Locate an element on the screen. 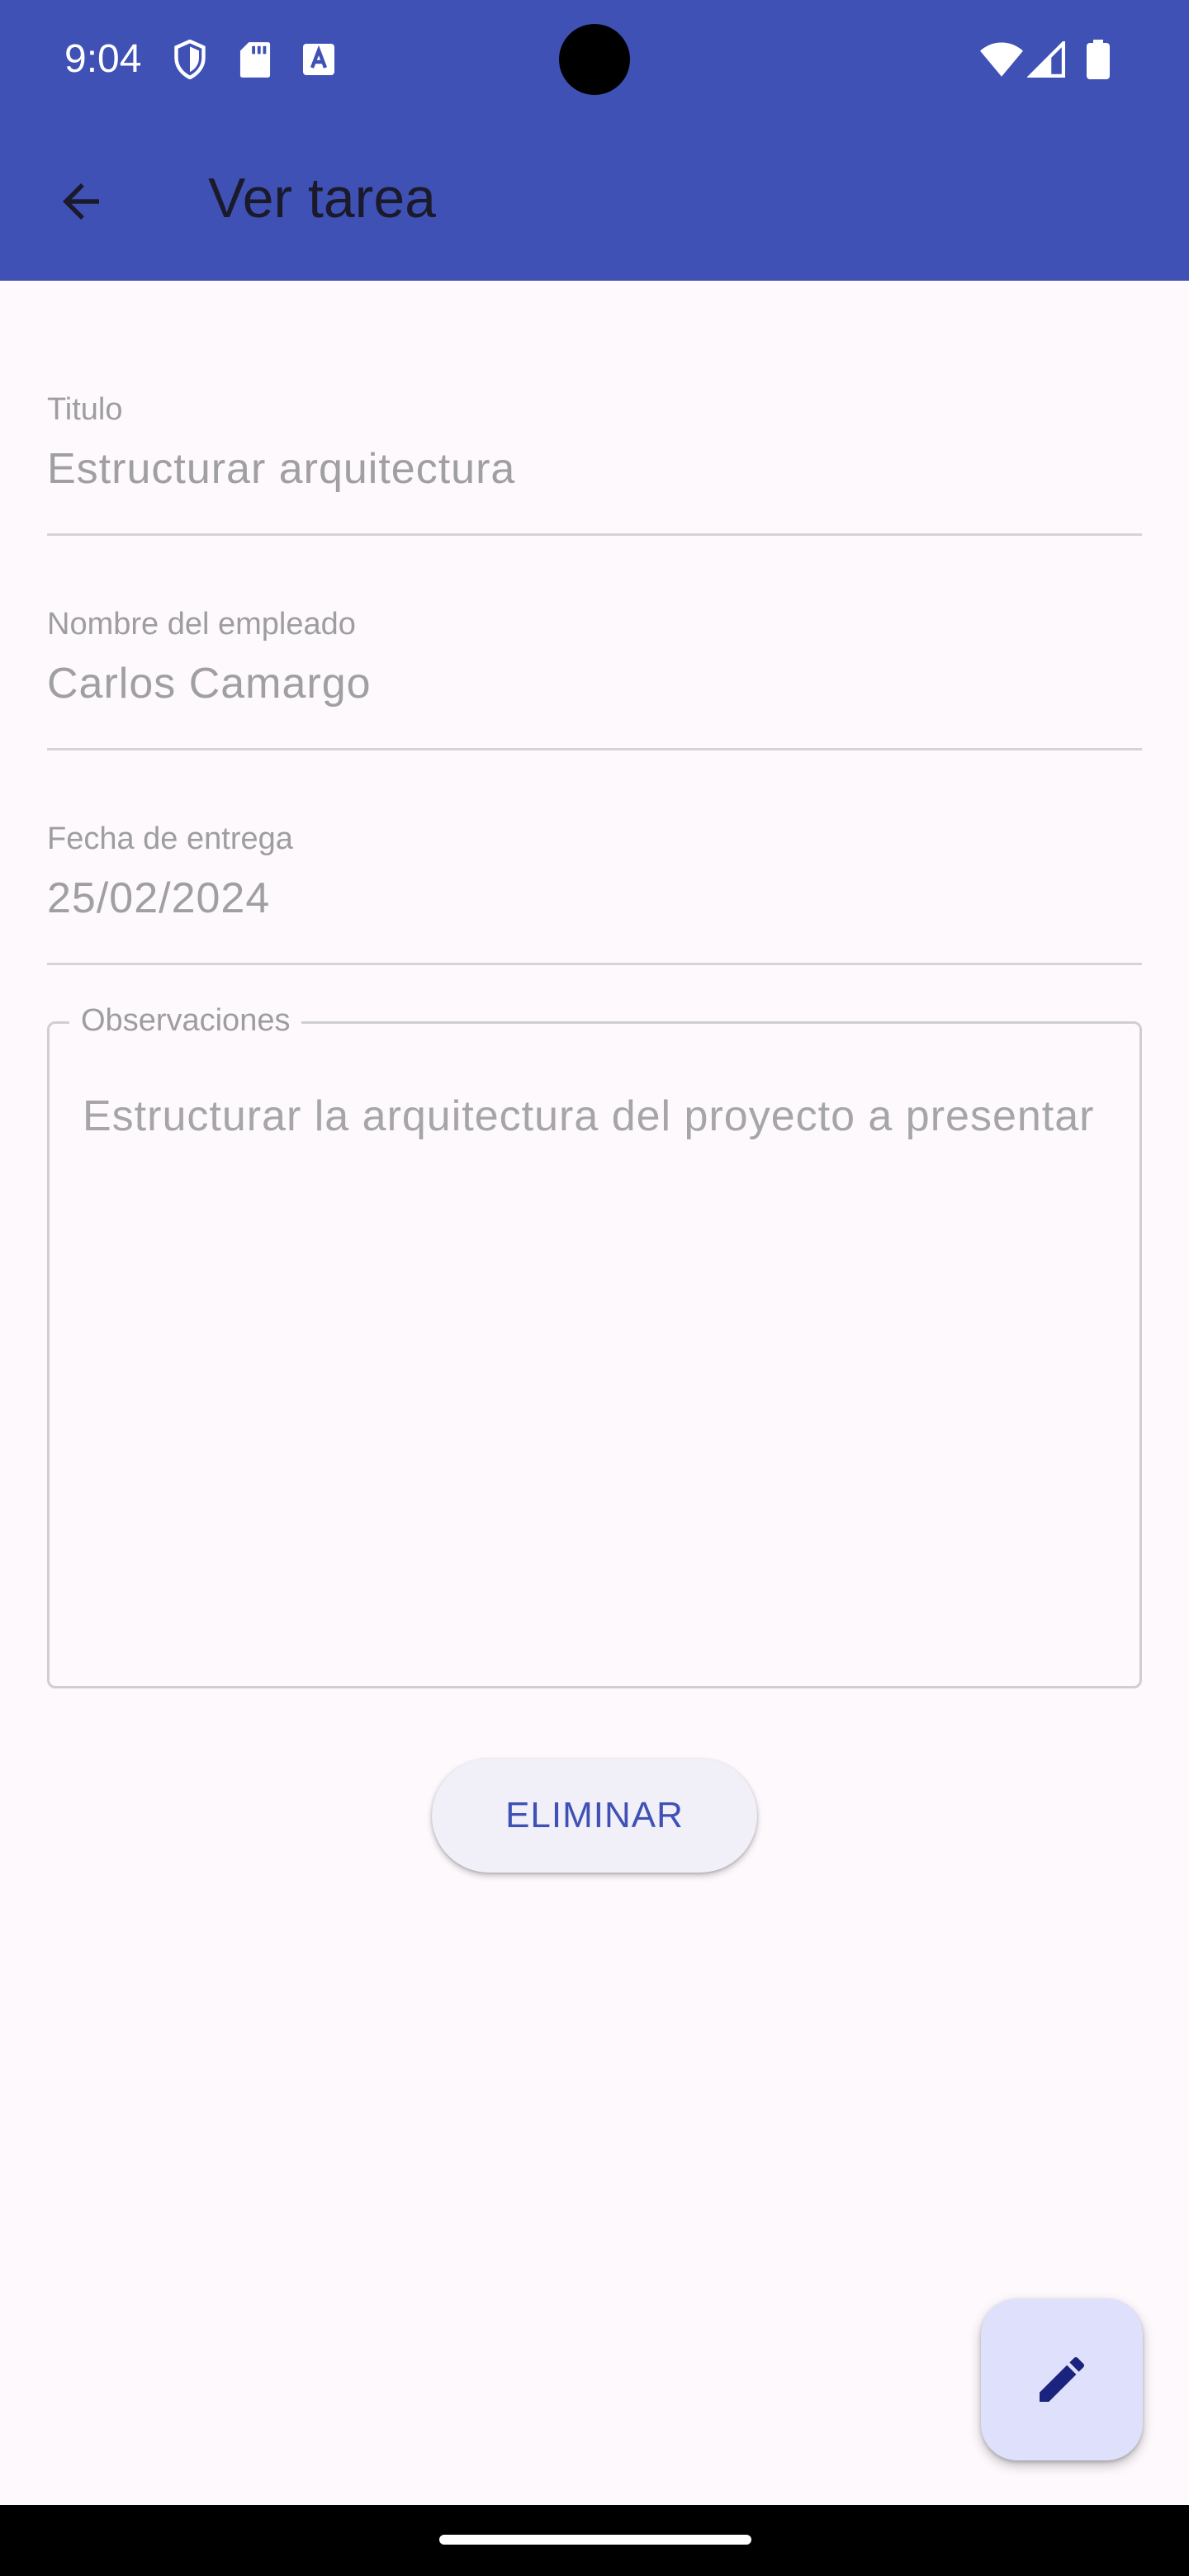  observaciones-label: Observaciones is located at coordinates (185, 1020).